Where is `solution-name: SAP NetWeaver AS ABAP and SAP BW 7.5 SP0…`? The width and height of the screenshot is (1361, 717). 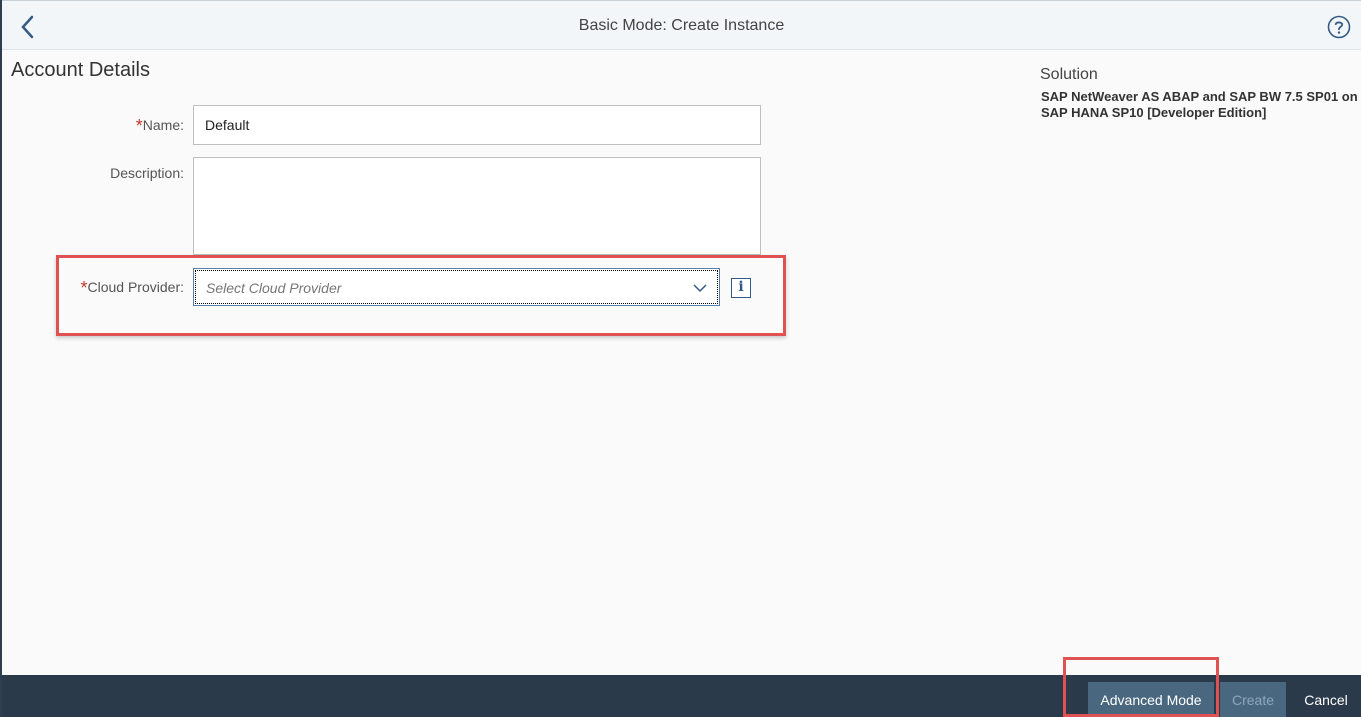 solution-name: SAP NetWeaver AS ABAP and SAP BW 7.5 SP0… is located at coordinates (1199, 104).